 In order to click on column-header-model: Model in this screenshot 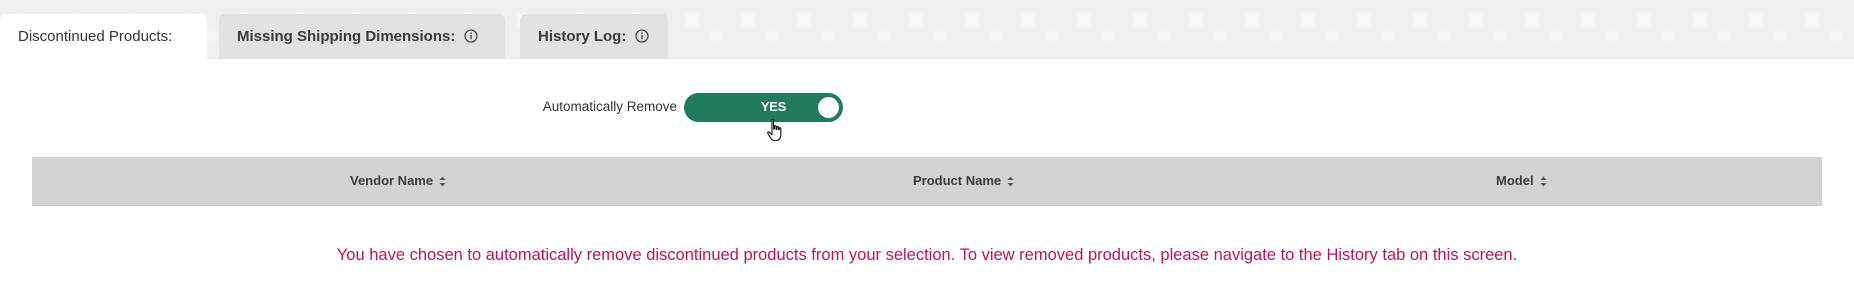, I will do `click(1521, 180)`.